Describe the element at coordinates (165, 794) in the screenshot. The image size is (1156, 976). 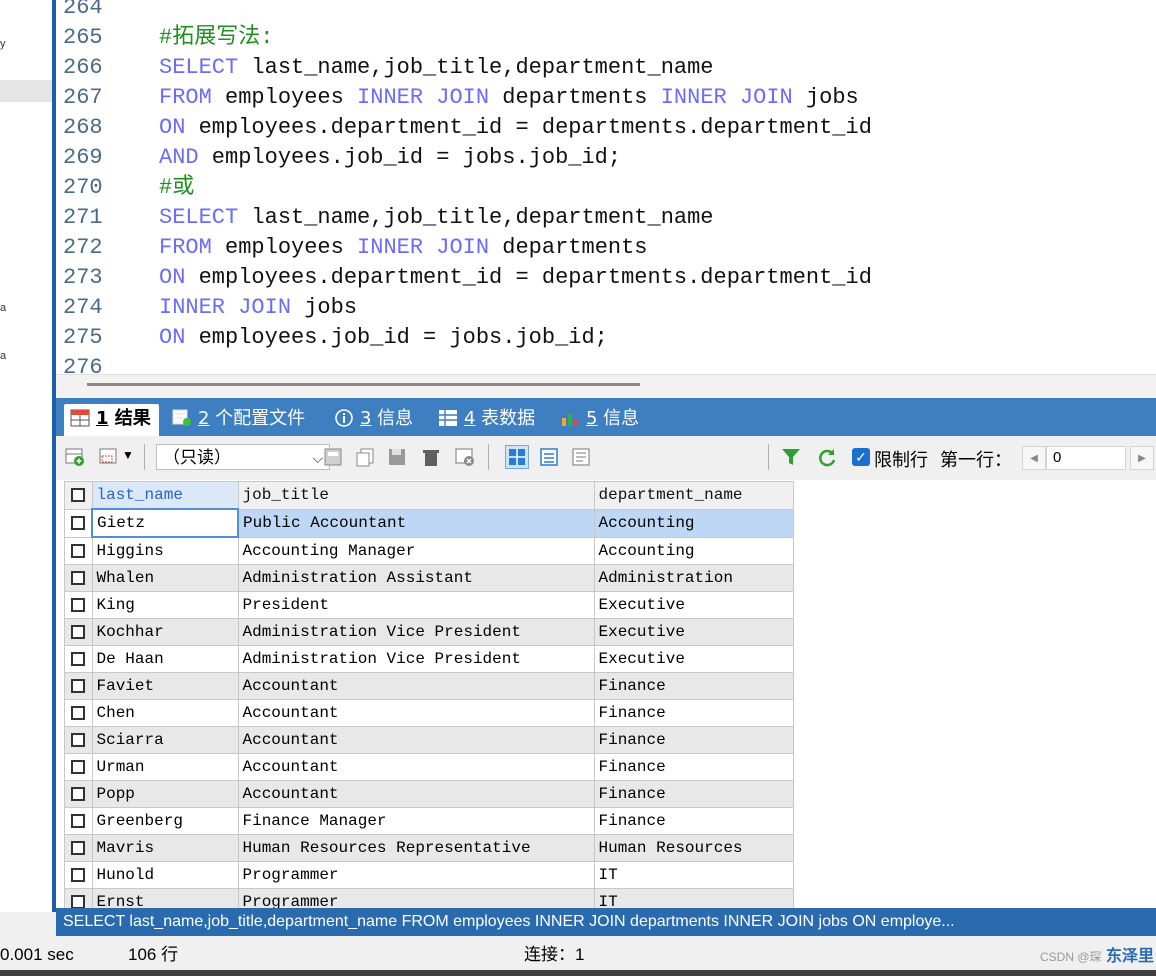
I see `cell-last-name: Popp` at that location.